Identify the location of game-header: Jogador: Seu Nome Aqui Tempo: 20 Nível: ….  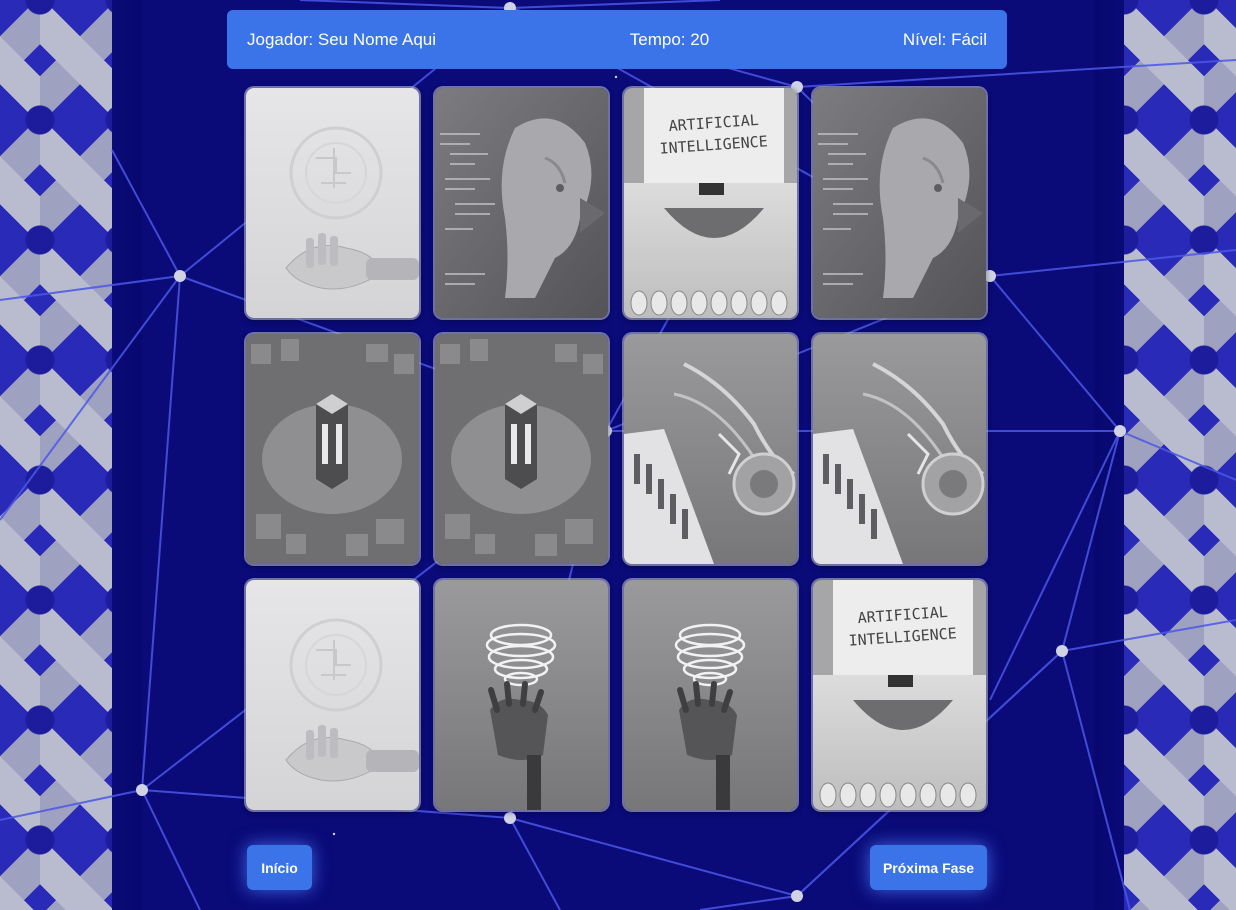
(617, 39).